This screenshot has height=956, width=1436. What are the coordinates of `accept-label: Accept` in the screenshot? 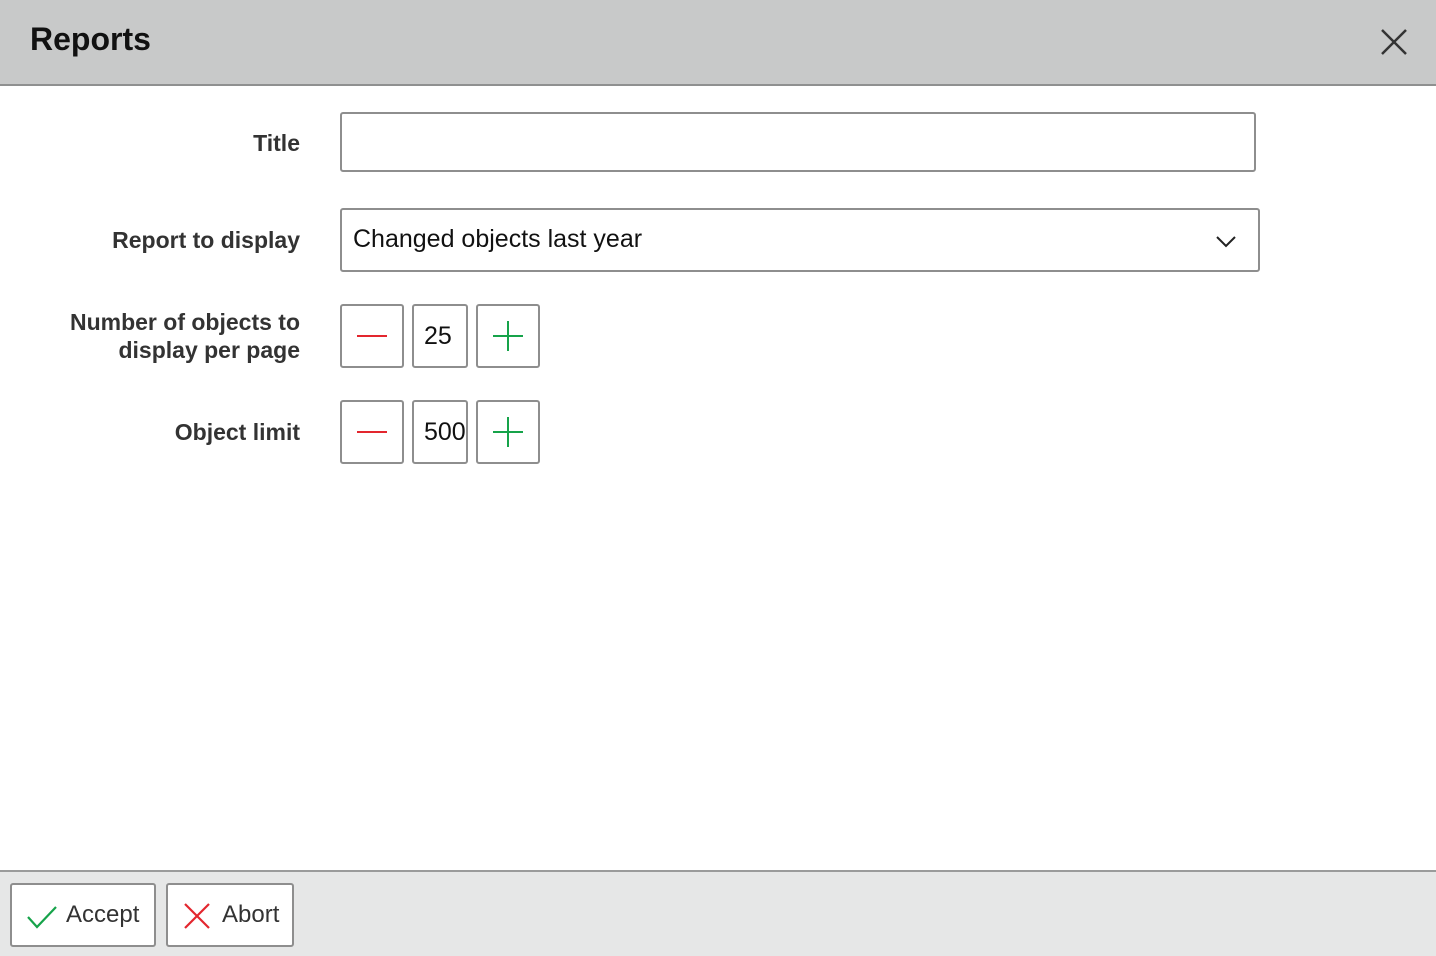 It's located at (103, 914).